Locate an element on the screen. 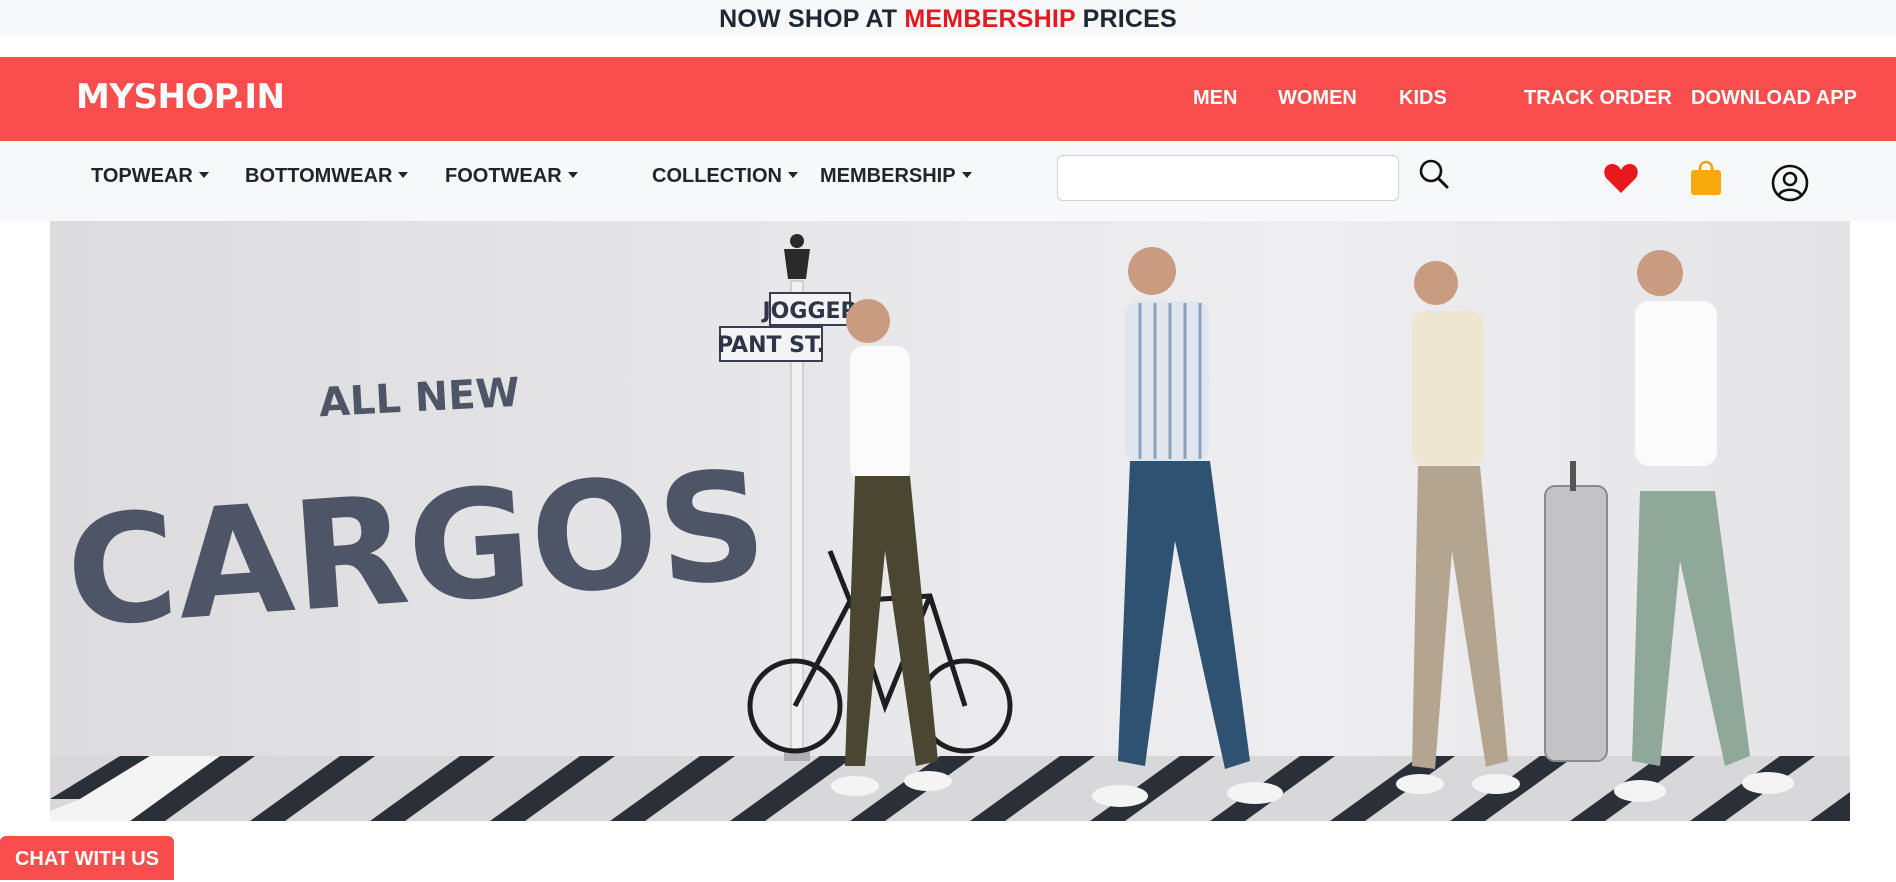 This screenshot has width=1896, height=882. user-account-icon is located at coordinates (1790, 185).